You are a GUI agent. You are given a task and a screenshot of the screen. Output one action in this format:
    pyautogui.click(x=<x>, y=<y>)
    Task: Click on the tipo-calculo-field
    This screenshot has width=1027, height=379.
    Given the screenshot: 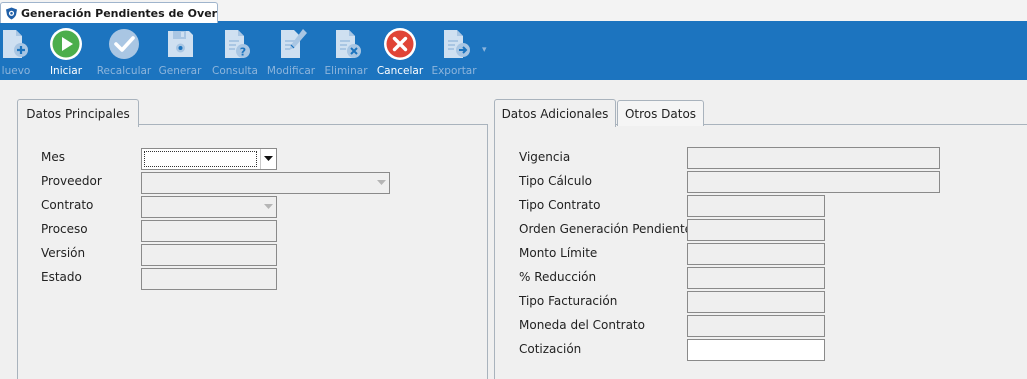 What is the action you would take?
    pyautogui.click(x=813, y=182)
    